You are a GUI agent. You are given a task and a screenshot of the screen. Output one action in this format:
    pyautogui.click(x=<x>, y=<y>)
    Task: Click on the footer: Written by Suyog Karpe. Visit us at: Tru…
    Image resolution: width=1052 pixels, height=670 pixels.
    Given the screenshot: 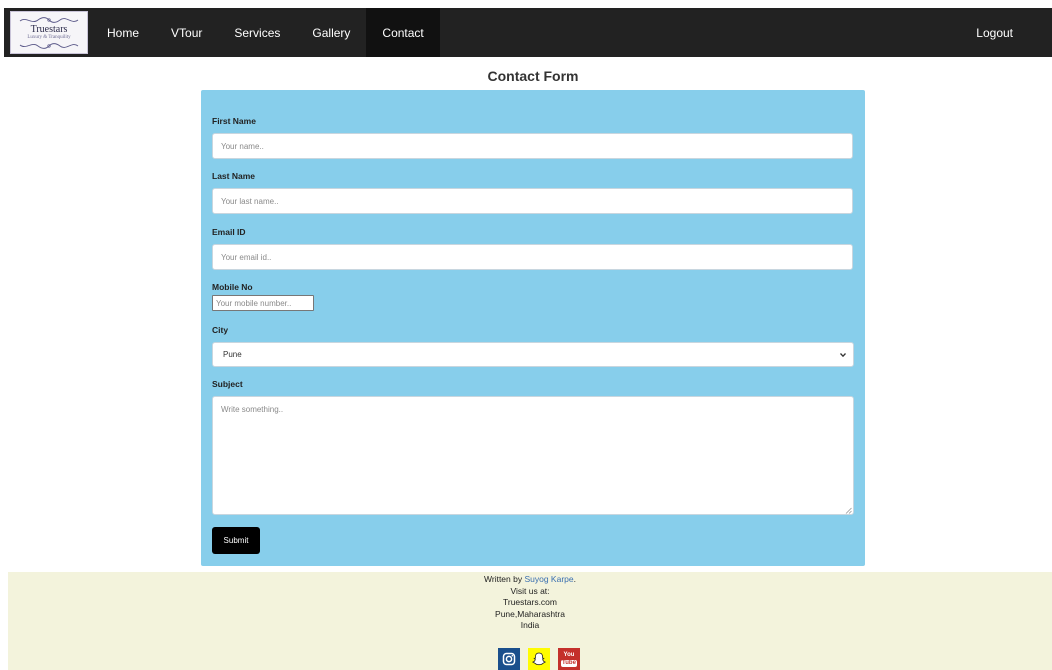 What is the action you would take?
    pyautogui.click(x=530, y=621)
    